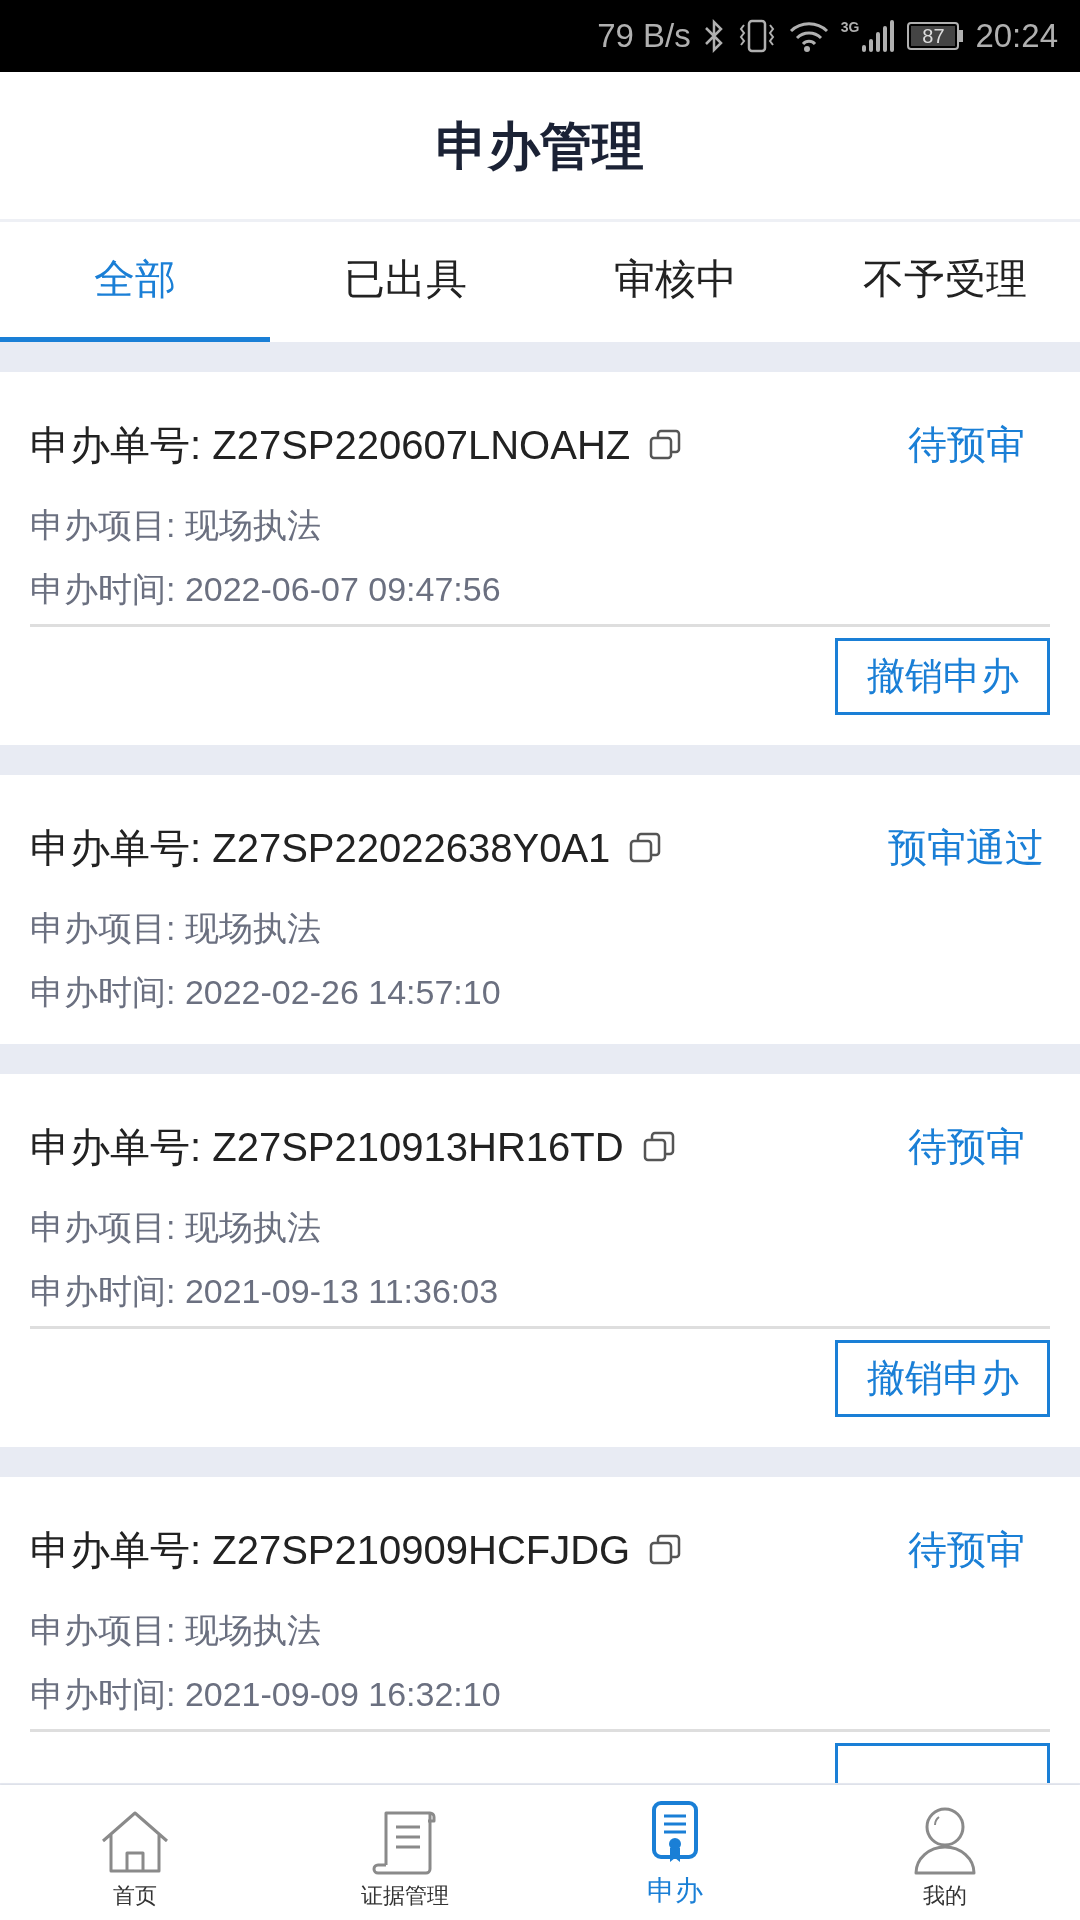 Image resolution: width=1080 pixels, height=1920 pixels. What do you see at coordinates (933, 36) in the screenshot?
I see `battery-level: 87` at bounding box center [933, 36].